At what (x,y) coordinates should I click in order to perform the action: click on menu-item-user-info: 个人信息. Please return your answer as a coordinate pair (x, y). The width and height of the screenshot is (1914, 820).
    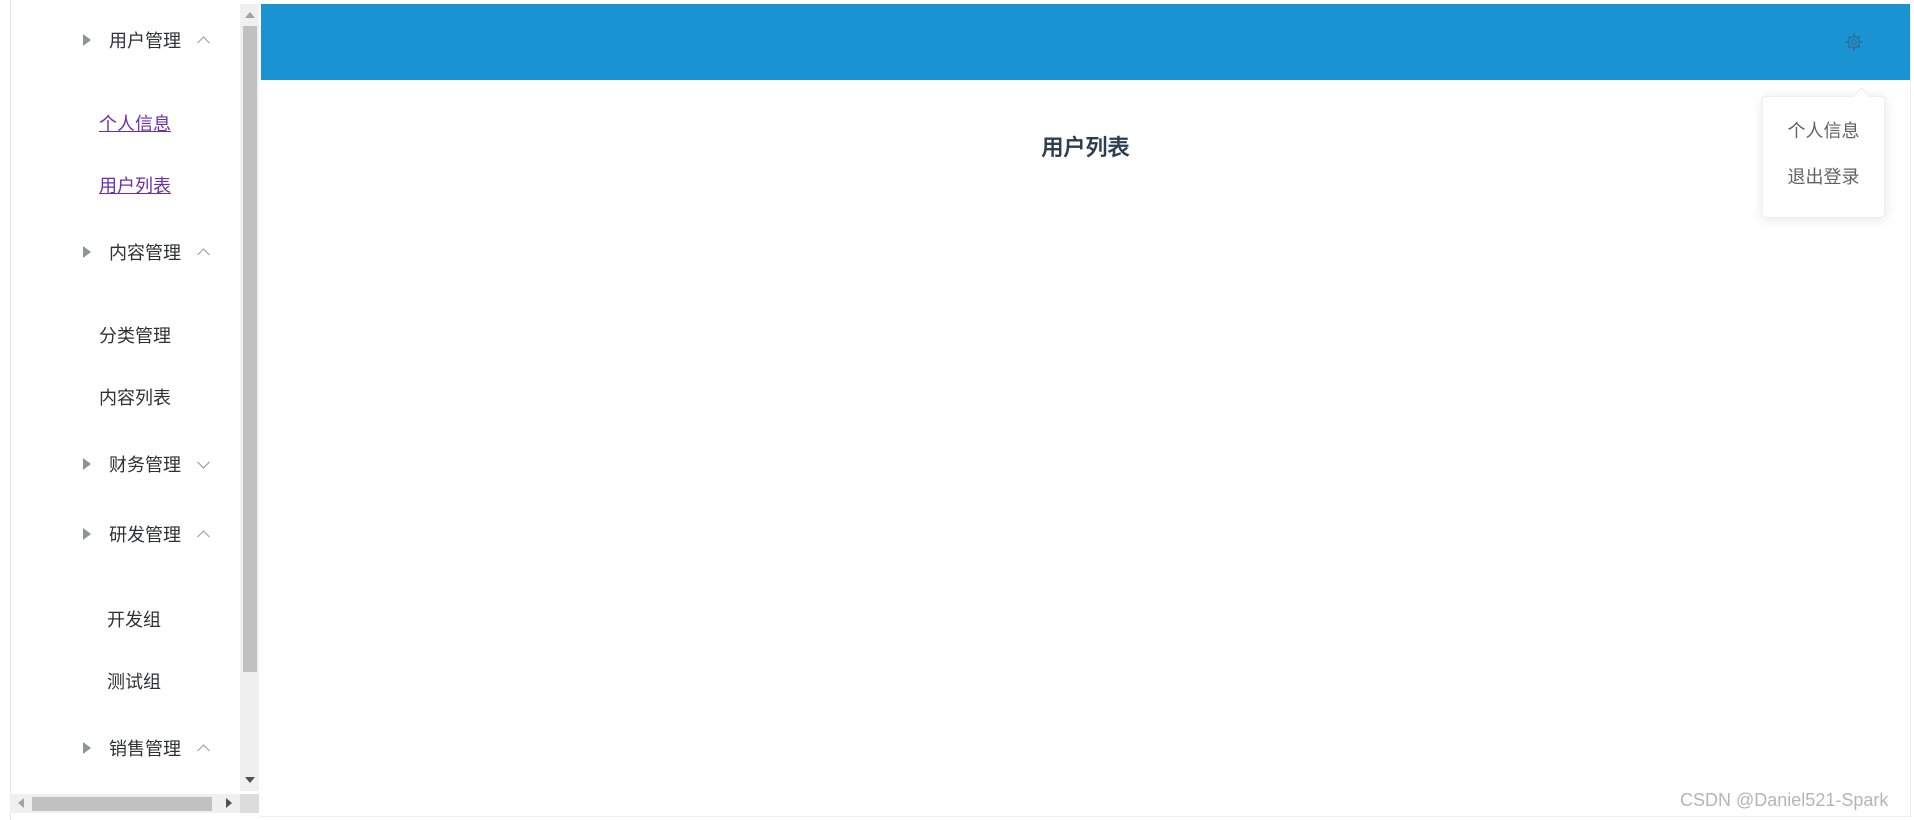
    Looking at the image, I should click on (126, 123).